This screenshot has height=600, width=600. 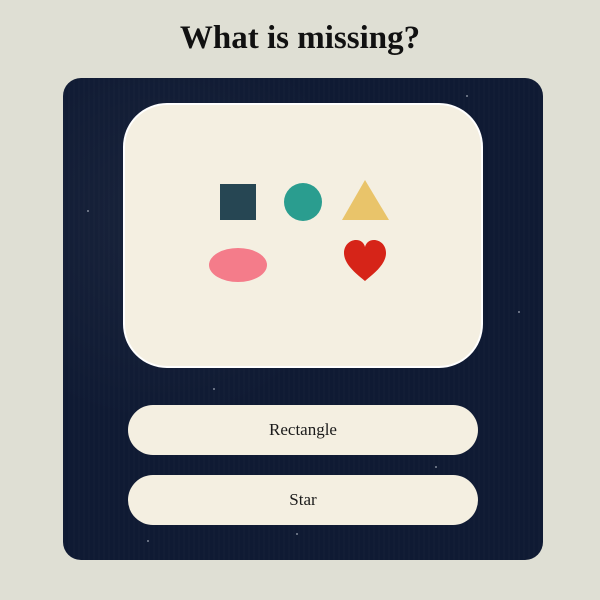 I want to click on answer-star-button: Star, so click(x=303, y=500).